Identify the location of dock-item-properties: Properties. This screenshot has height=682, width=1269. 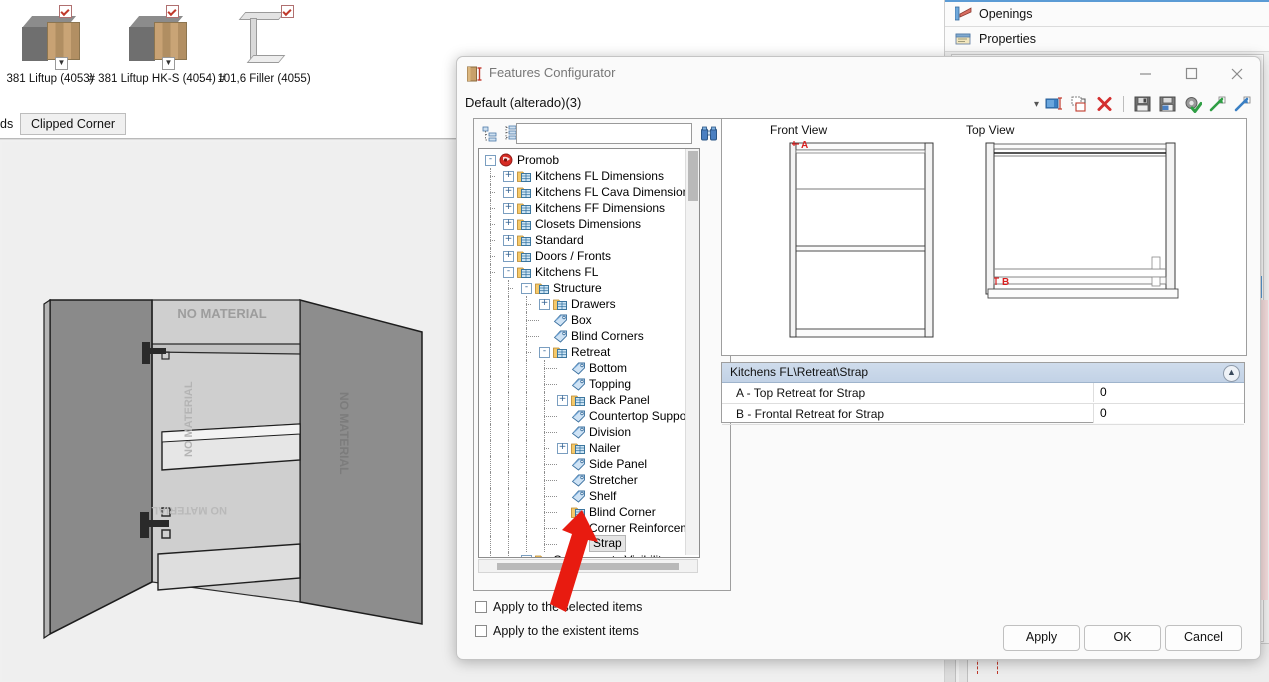
(1107, 39).